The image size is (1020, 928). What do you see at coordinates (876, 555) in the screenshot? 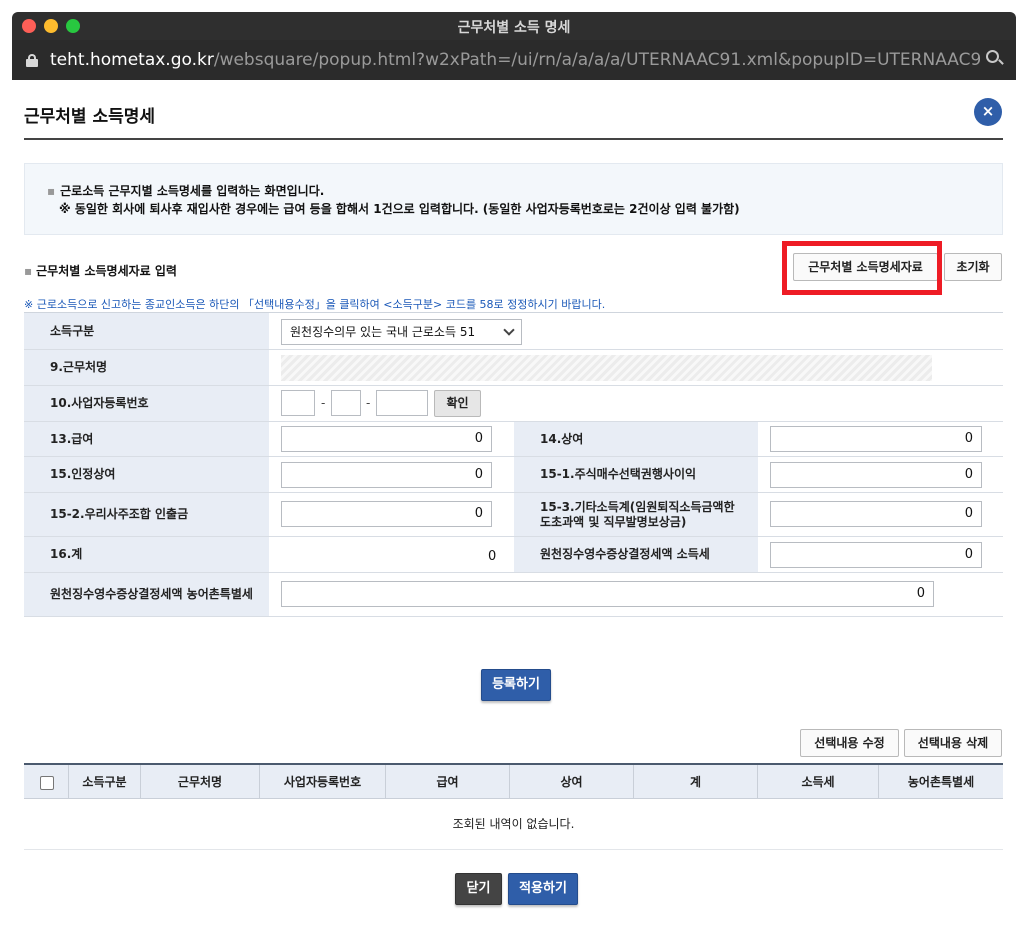
I see `withholding-tax-input: 0` at bounding box center [876, 555].